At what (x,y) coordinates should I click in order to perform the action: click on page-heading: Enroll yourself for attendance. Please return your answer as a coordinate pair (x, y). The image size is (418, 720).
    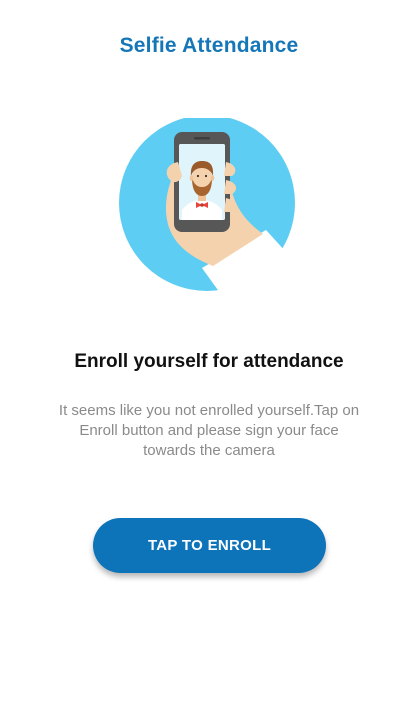
    Looking at the image, I should click on (209, 361).